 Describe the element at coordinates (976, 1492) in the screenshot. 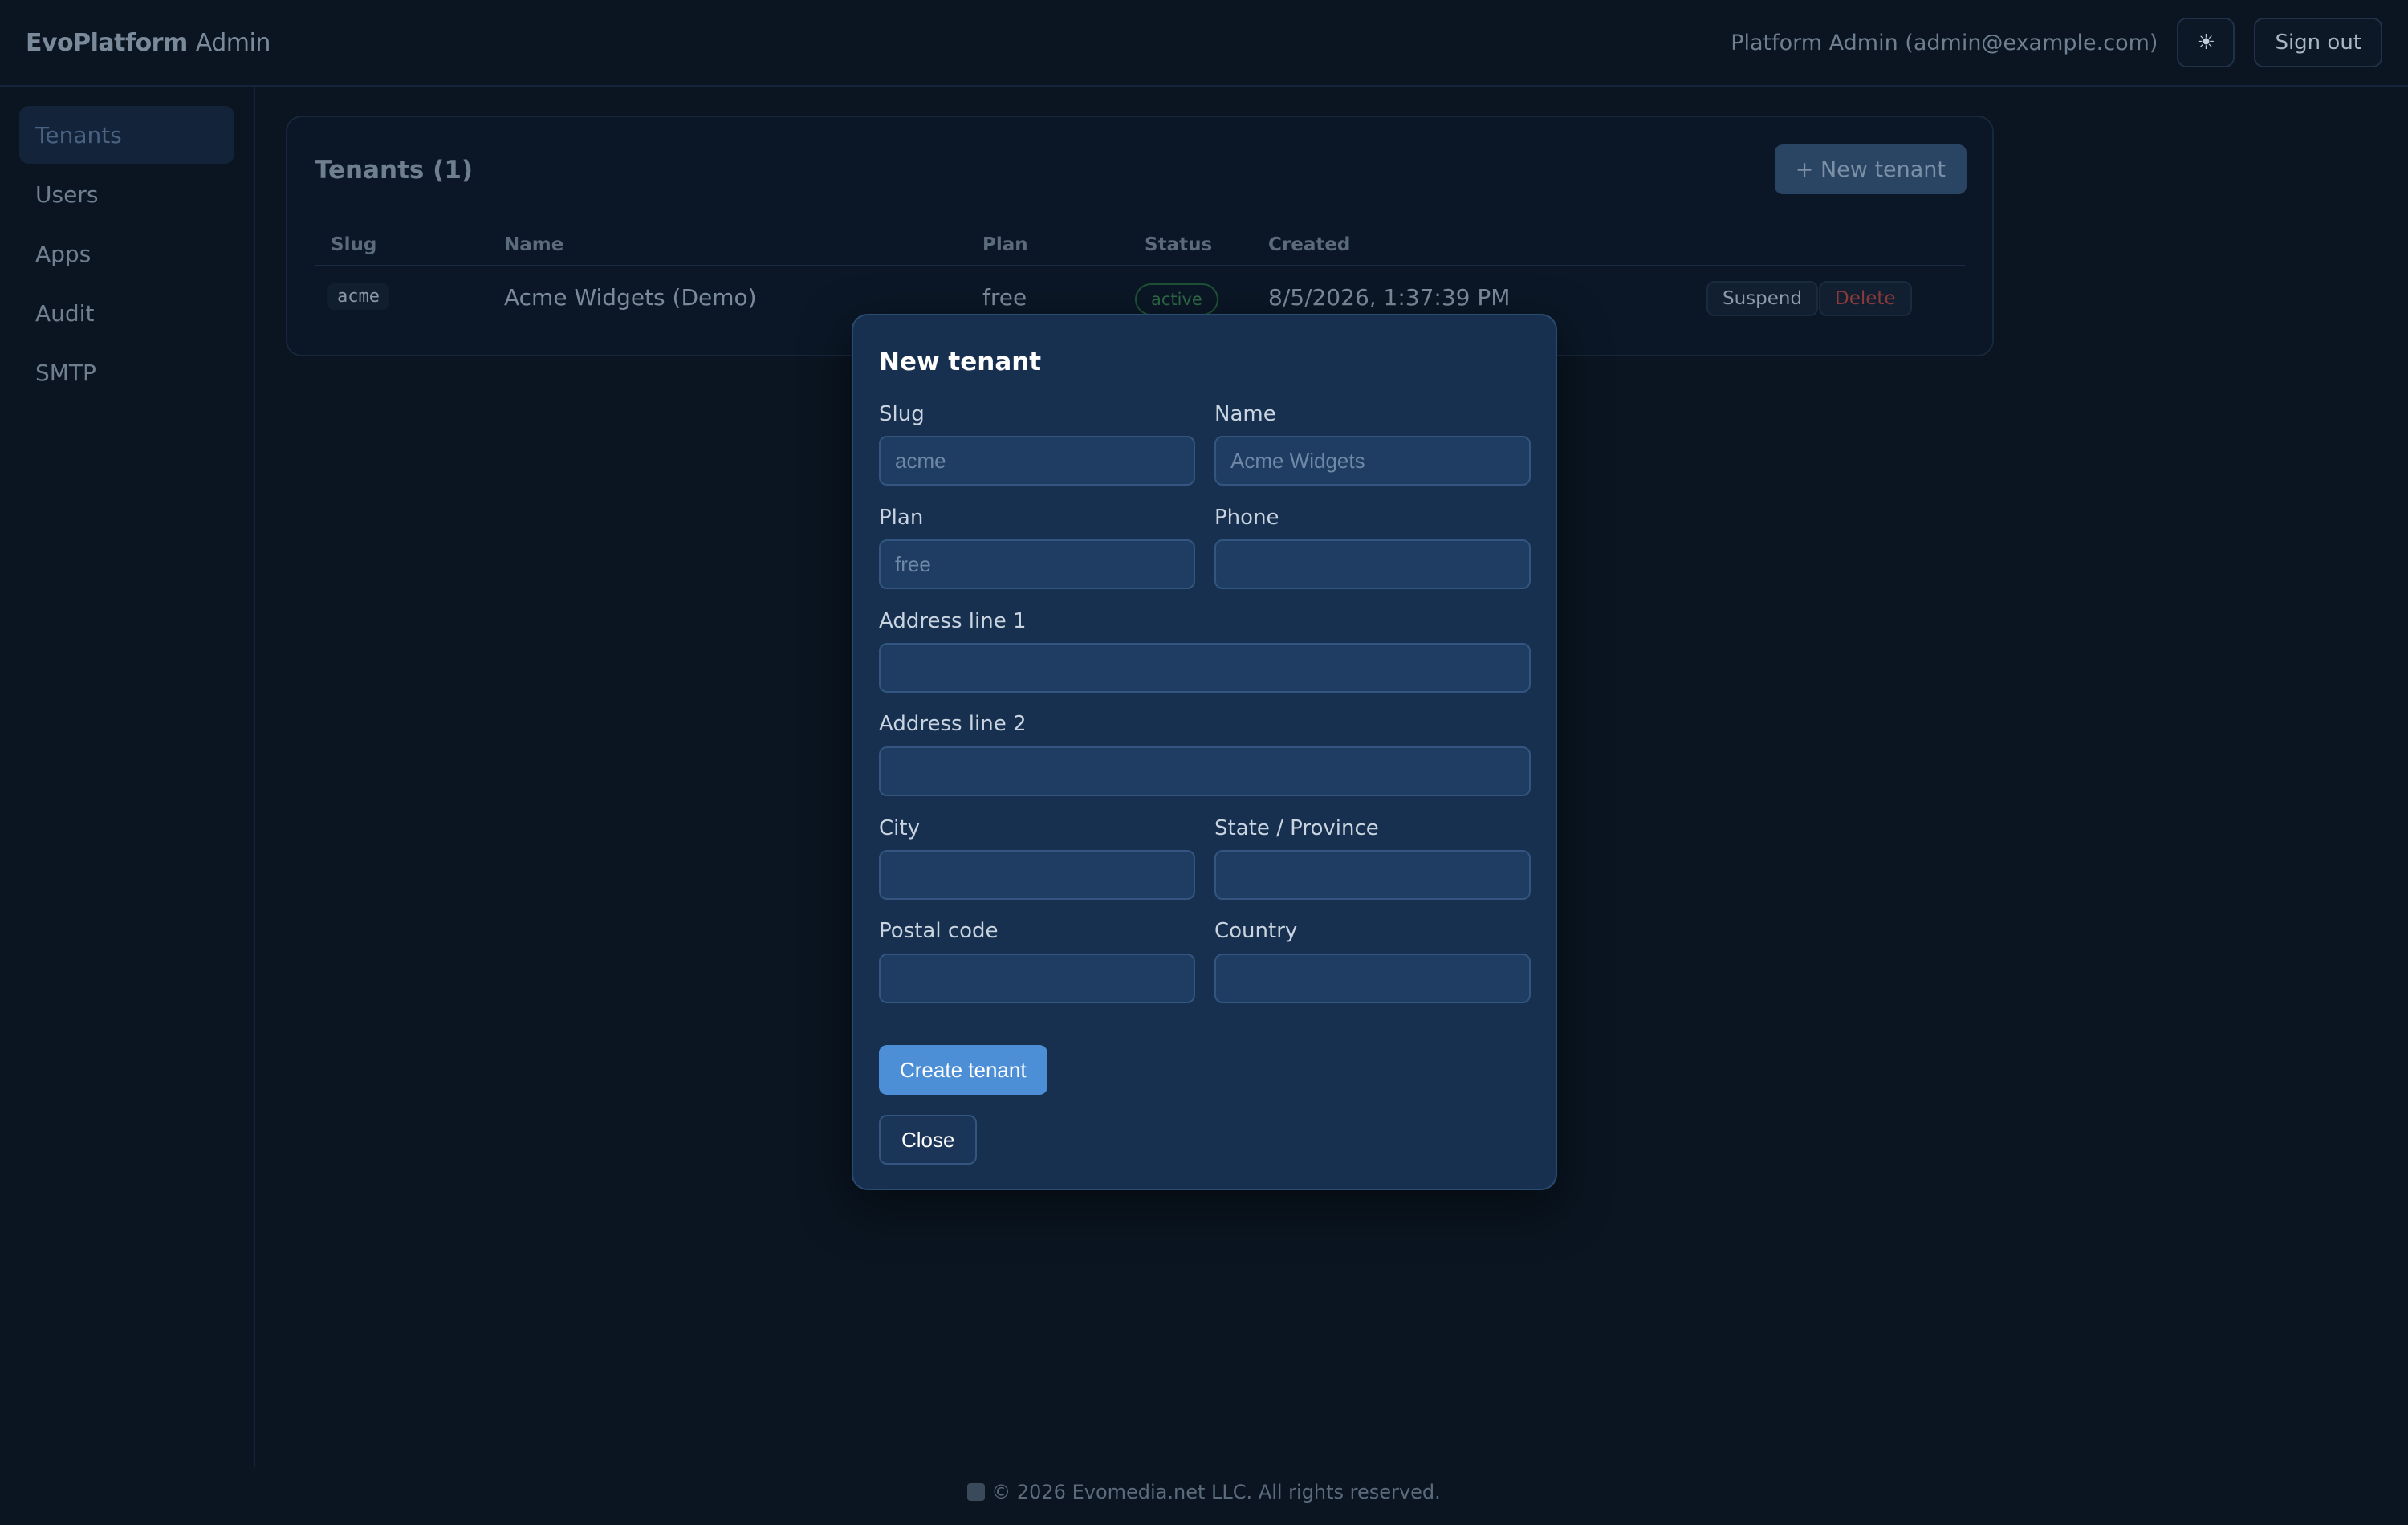

I see `company-logo-icon` at that location.